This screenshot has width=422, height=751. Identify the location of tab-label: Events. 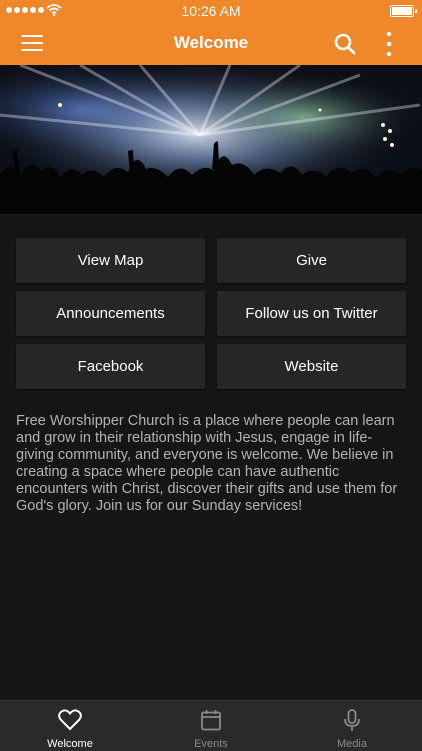
(211, 744).